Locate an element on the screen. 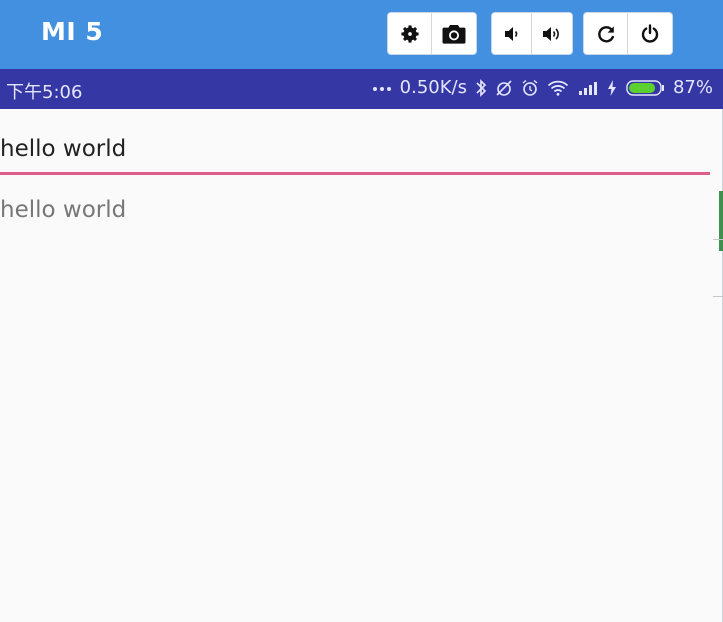  capture-button-group is located at coordinates (432, 33).